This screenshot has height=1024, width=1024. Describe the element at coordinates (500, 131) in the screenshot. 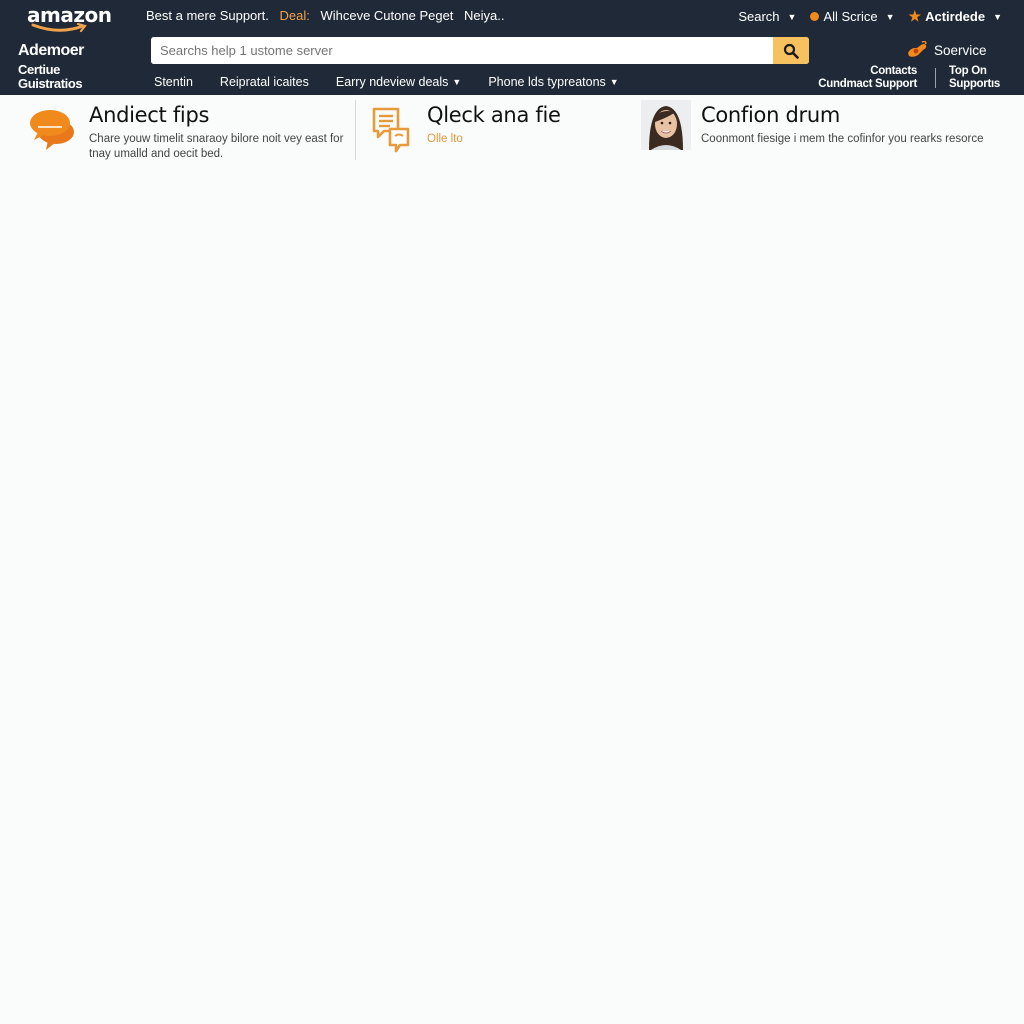

I see `feature-card-quick: Qleck ana fie Olle lto` at that location.